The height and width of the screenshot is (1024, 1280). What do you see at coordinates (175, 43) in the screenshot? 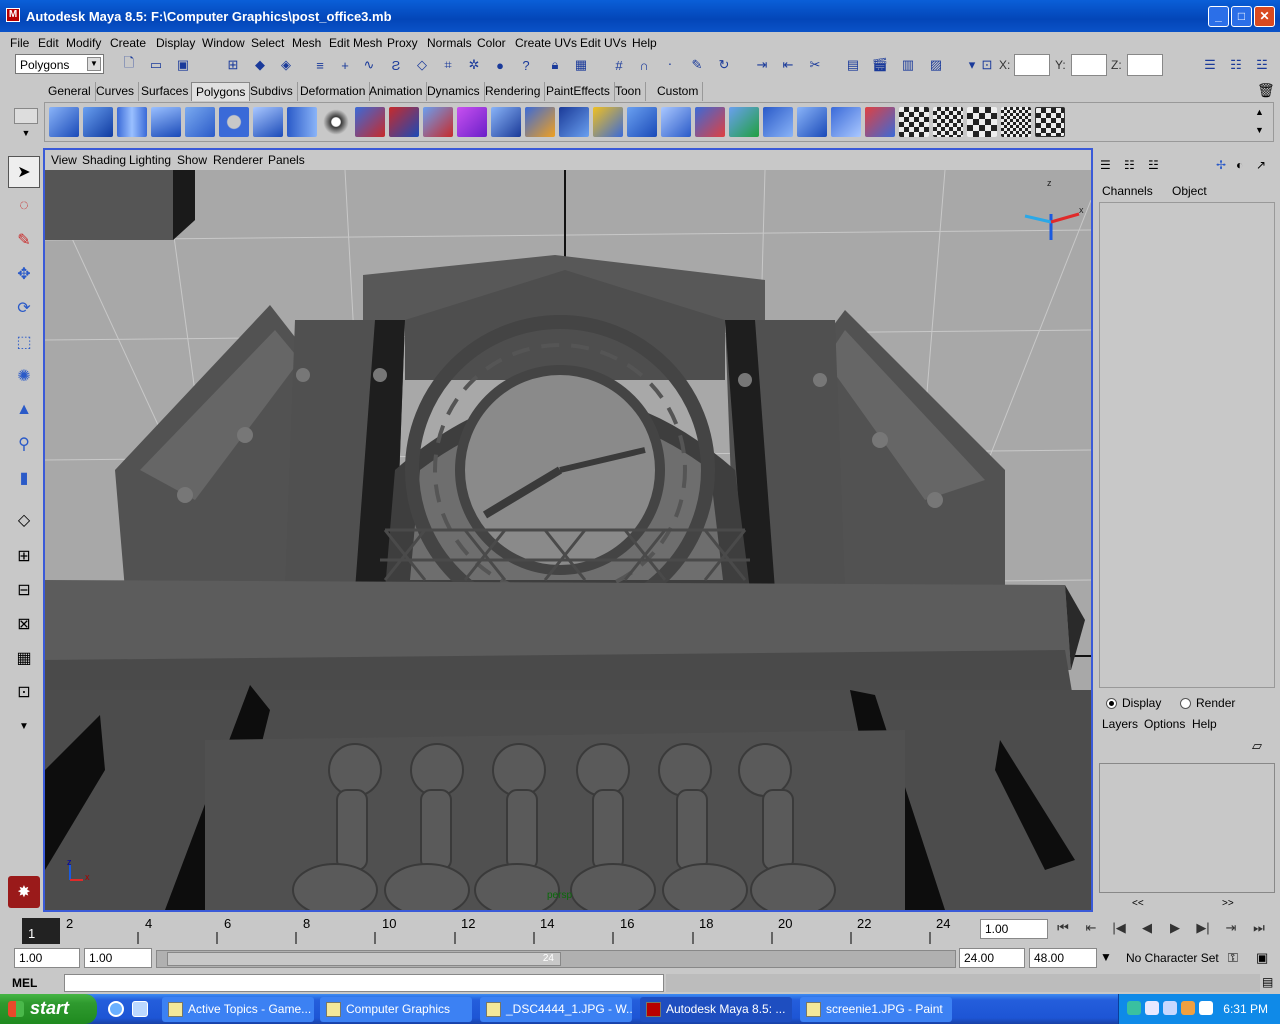
I see `menu-display: Display` at bounding box center [175, 43].